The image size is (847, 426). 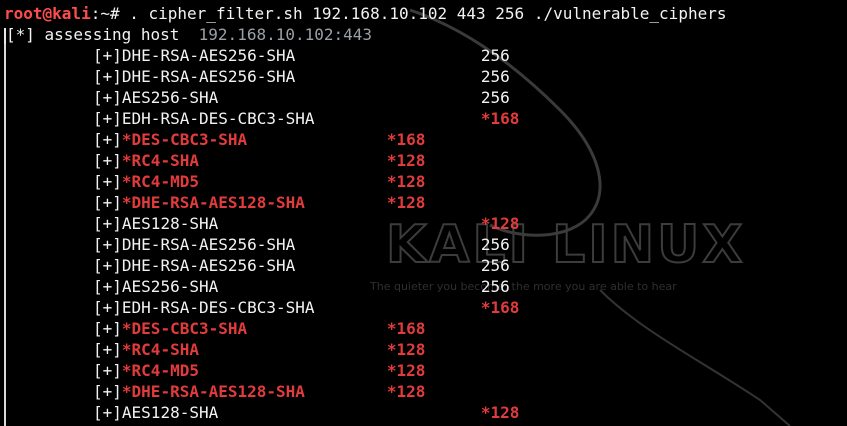 What do you see at coordinates (188, 34) in the screenshot?
I see `status-line: [*] assessing host 192.168.10.102:443` at bounding box center [188, 34].